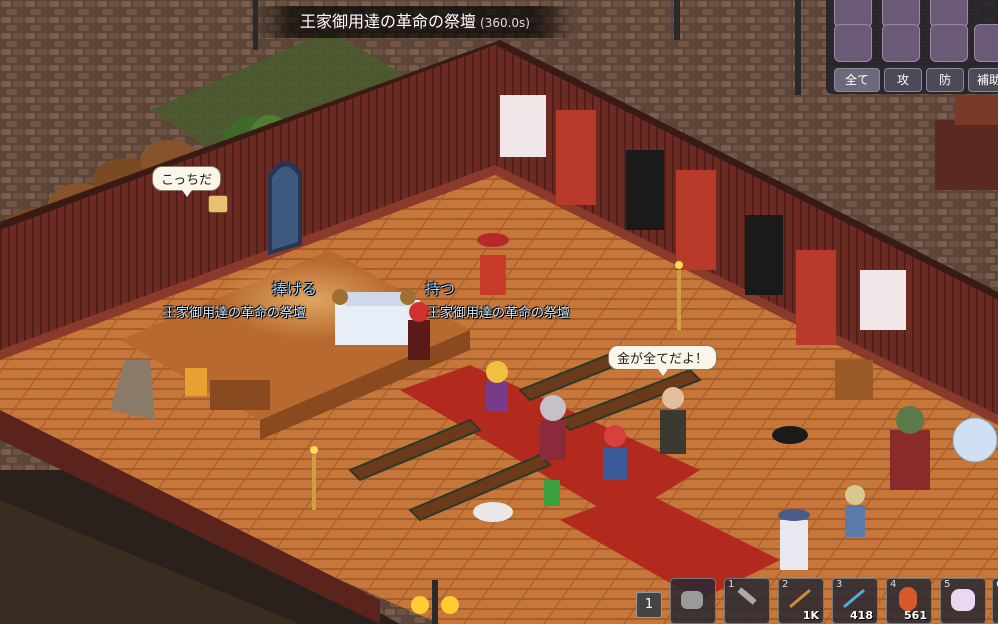 The width and height of the screenshot is (998, 624). What do you see at coordinates (983, 80) in the screenshot?
I see `tab-support: 補助` at bounding box center [983, 80].